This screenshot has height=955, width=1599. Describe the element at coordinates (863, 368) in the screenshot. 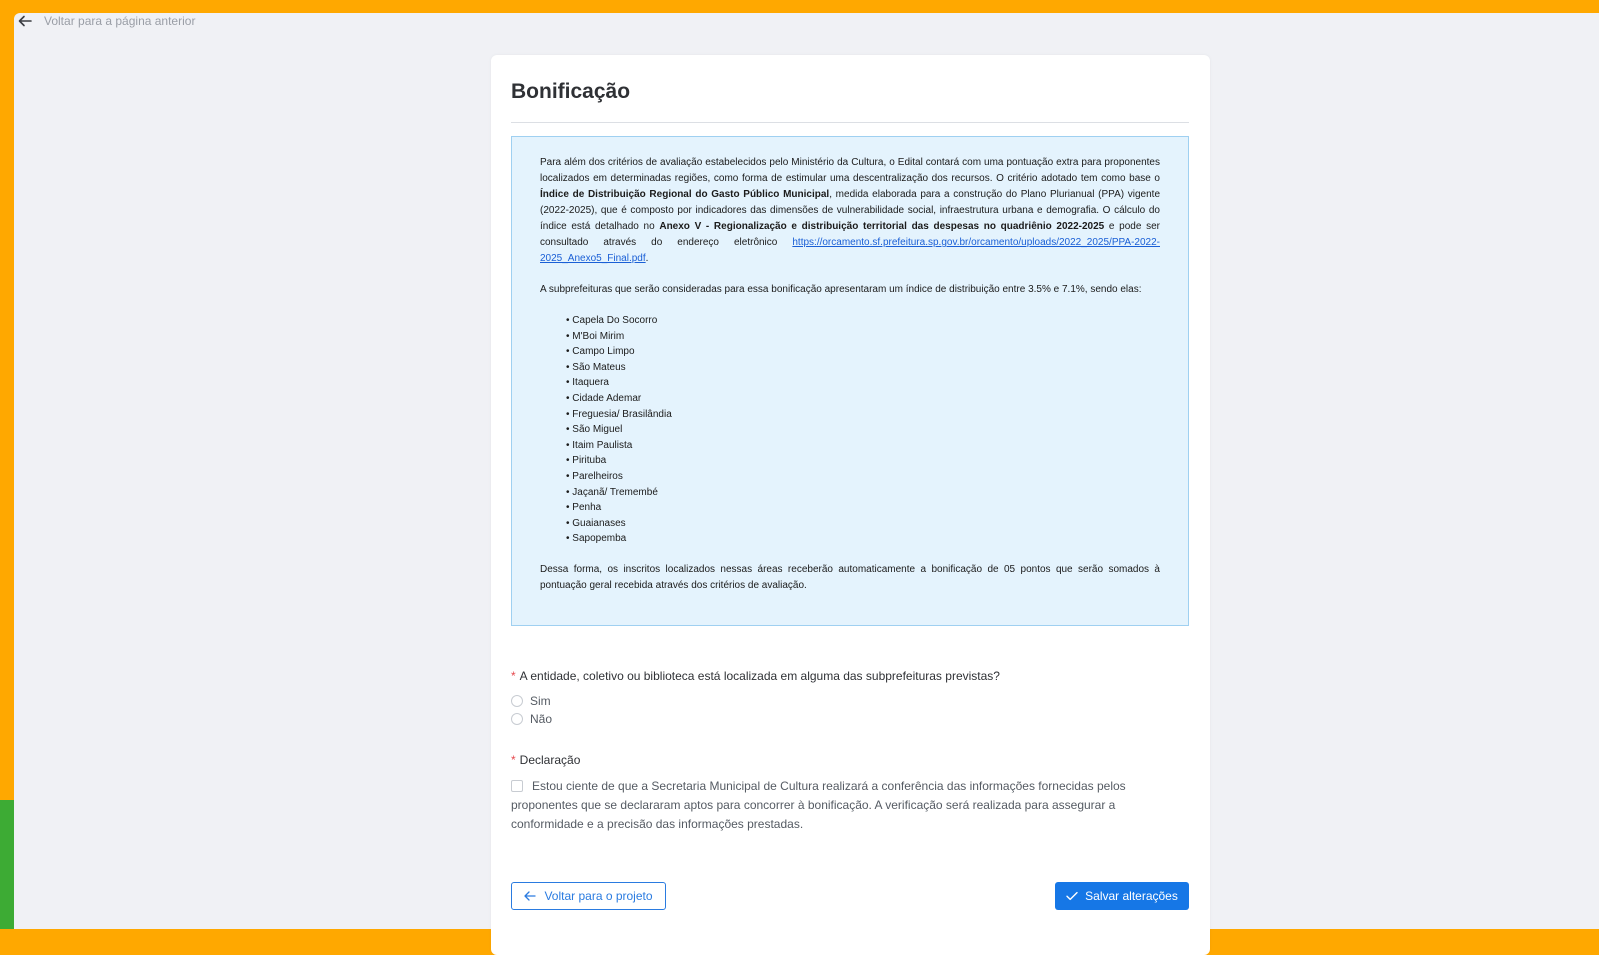

I see `list-item: São Mateus` at that location.